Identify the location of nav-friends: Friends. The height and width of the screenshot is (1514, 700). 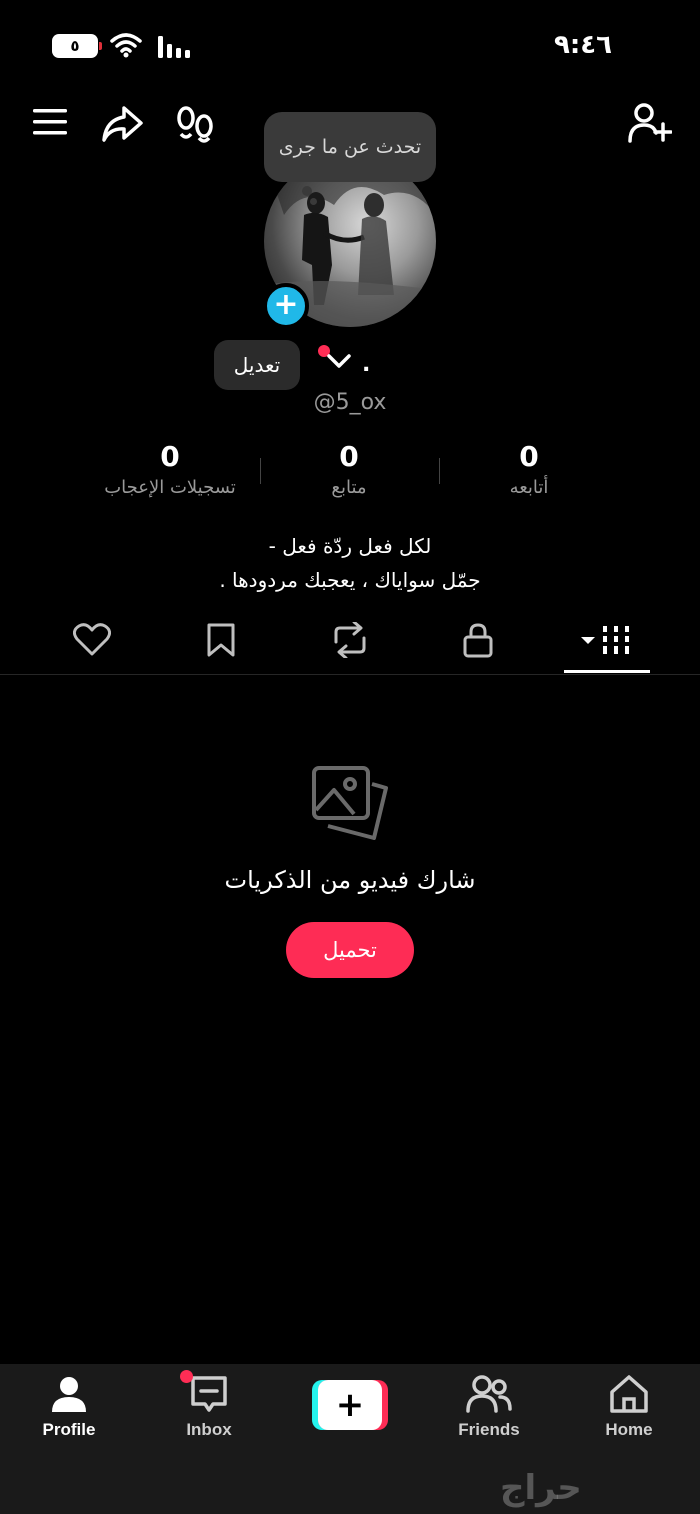
(489, 1407).